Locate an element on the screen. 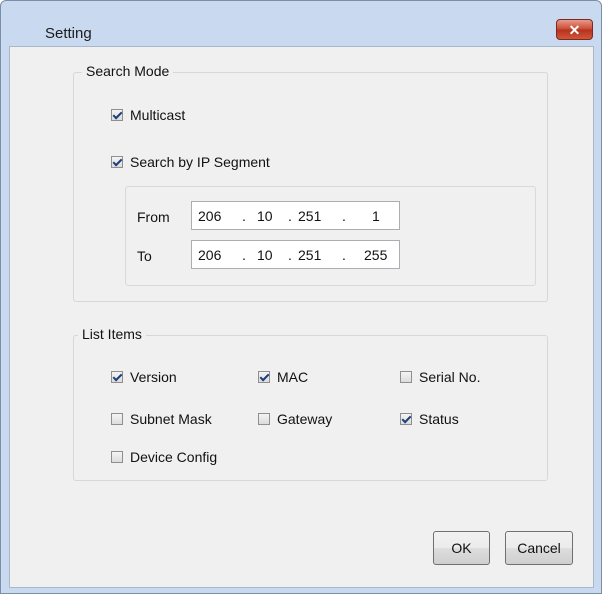 This screenshot has height=594, width=602. from-label: From is located at coordinates (153, 217).